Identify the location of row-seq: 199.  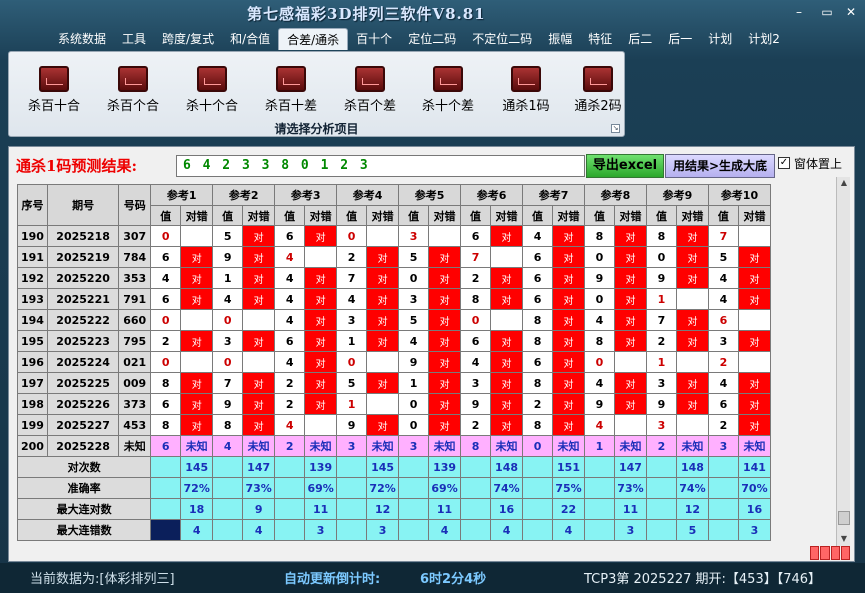
(32, 425).